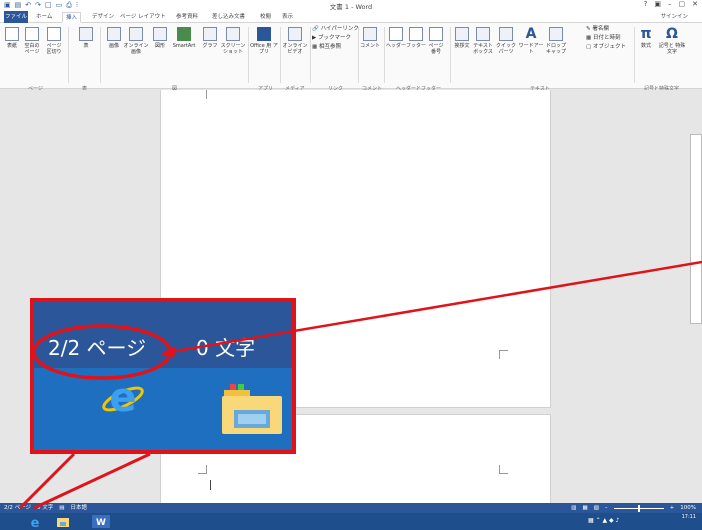 Image resolution: width=702 pixels, height=530 pixels. I want to click on dropcap-button: ドロップ キャップ, so click(556, 41).